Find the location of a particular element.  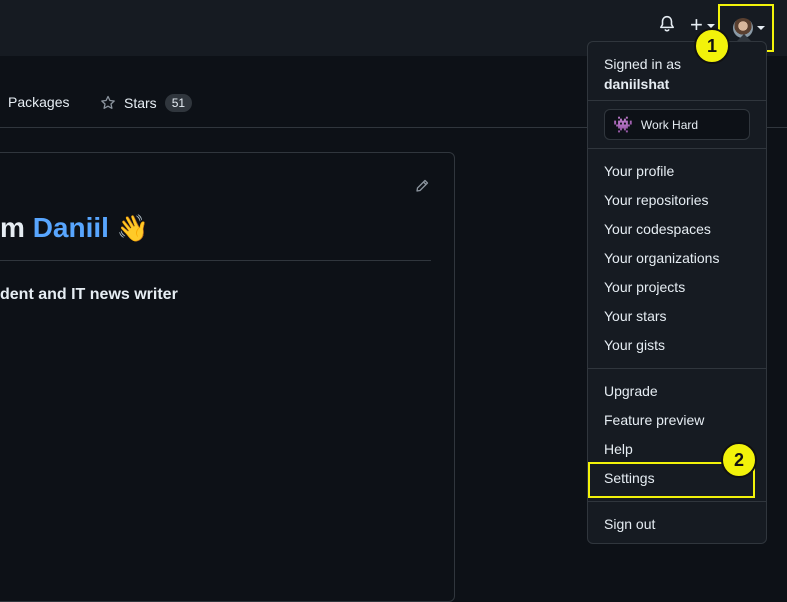

menu-item-your-organizations: Your organizations is located at coordinates (661, 258).